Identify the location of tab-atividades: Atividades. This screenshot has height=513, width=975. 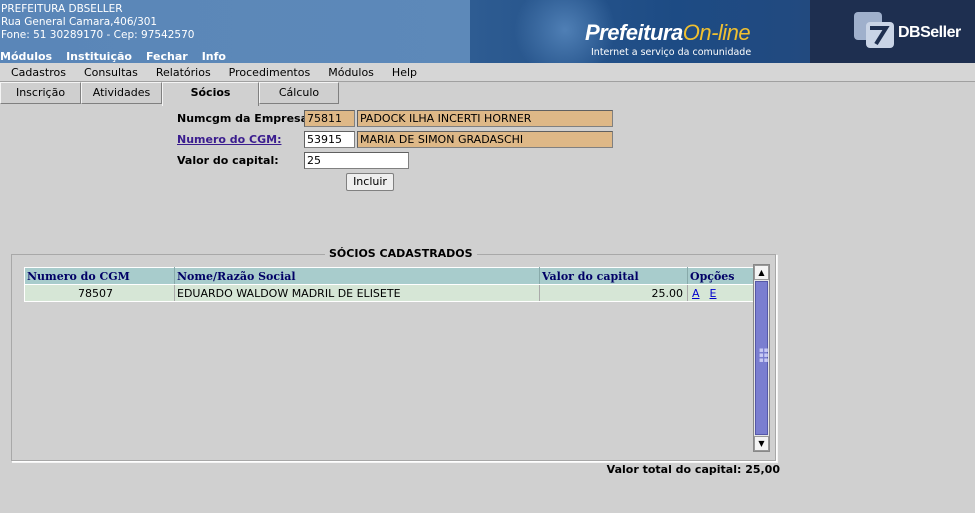
(121, 93).